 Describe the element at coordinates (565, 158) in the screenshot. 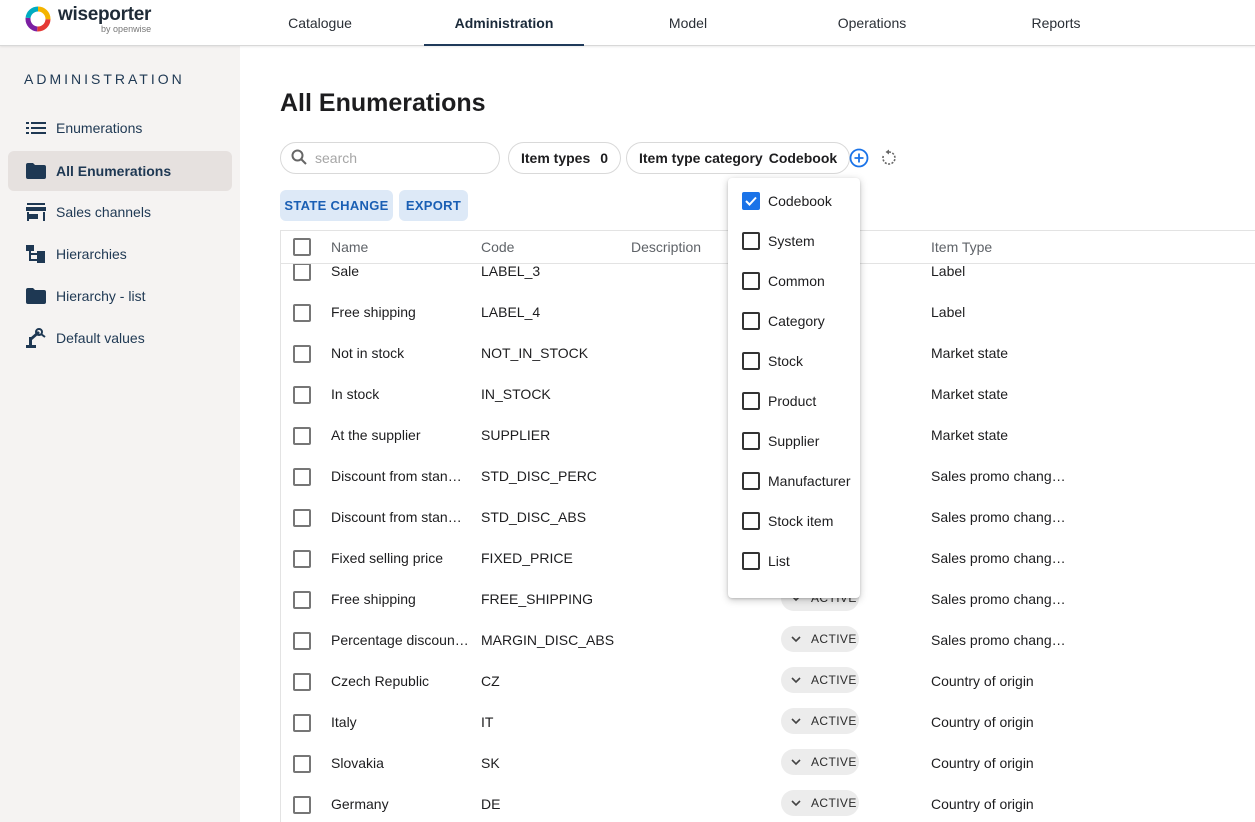

I see `item-types-filter: Item types 0` at that location.